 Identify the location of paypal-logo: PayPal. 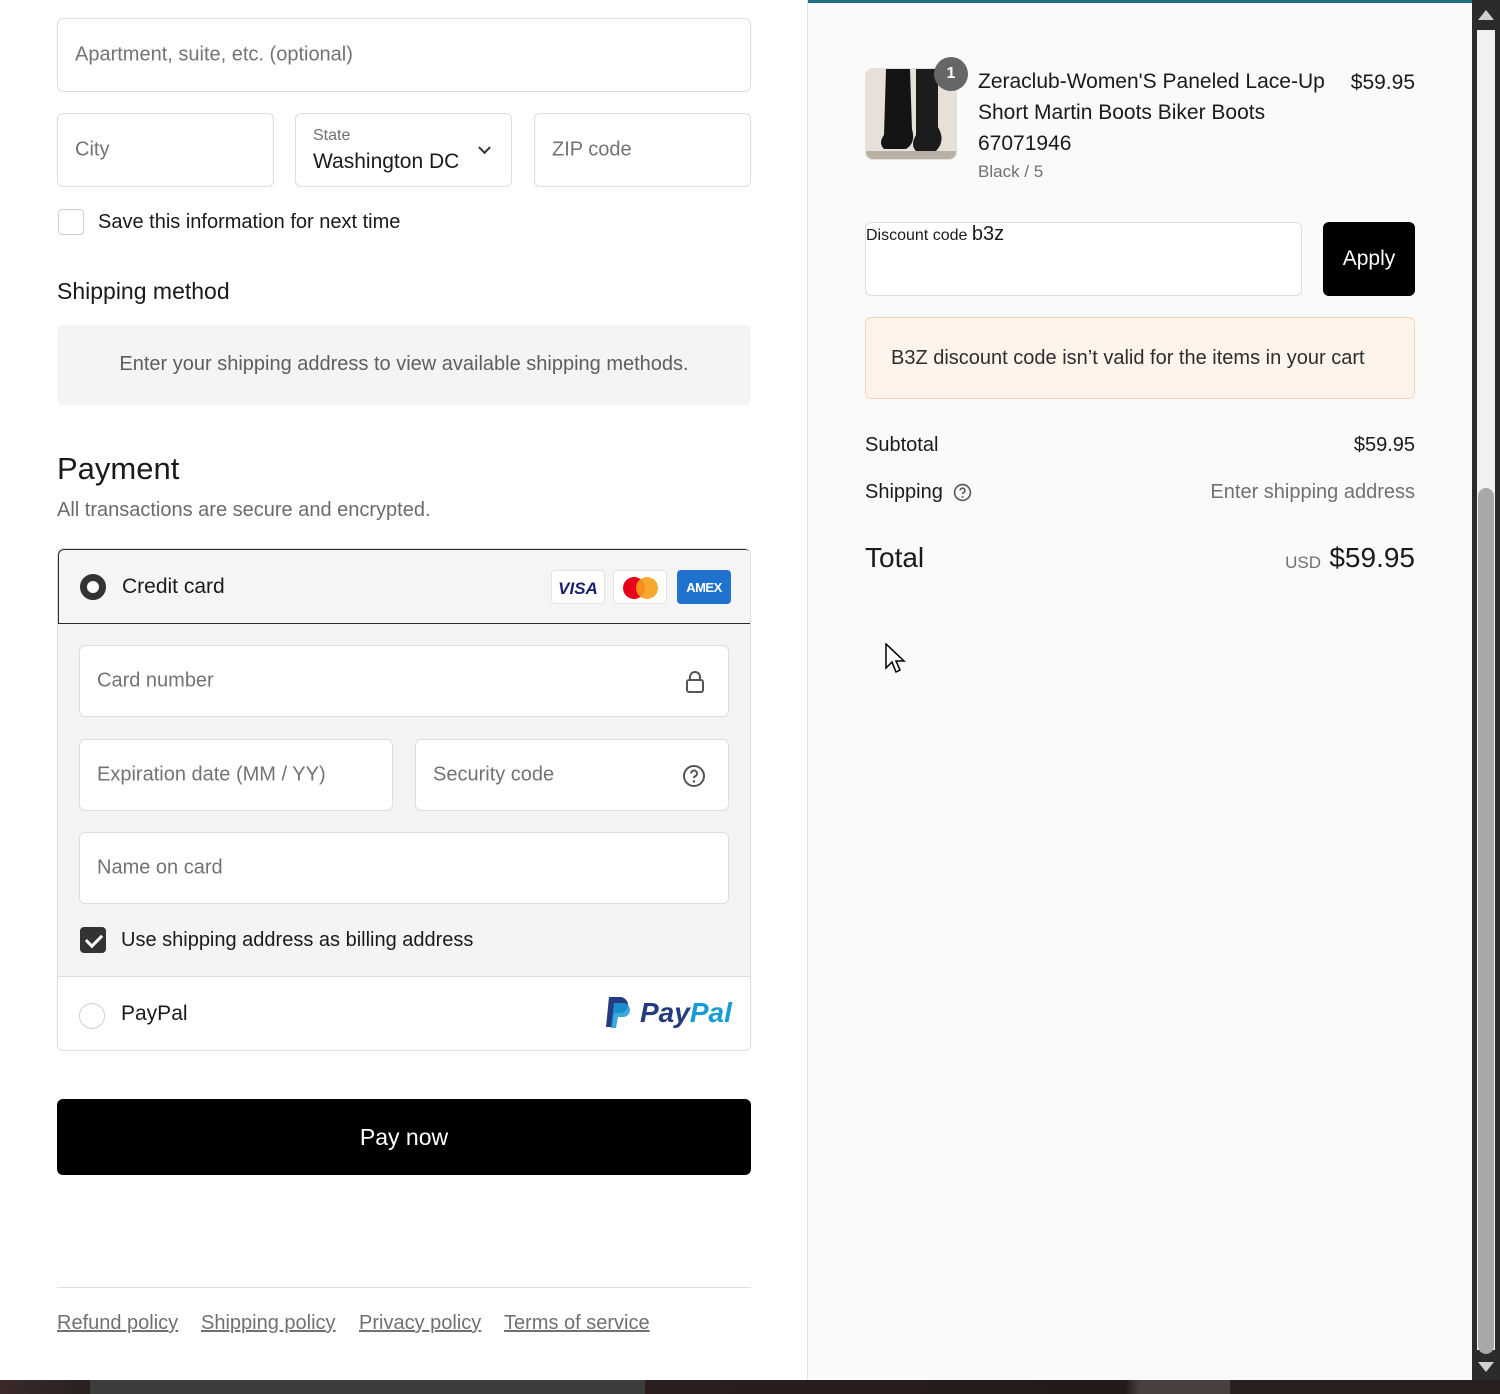
(686, 1012).